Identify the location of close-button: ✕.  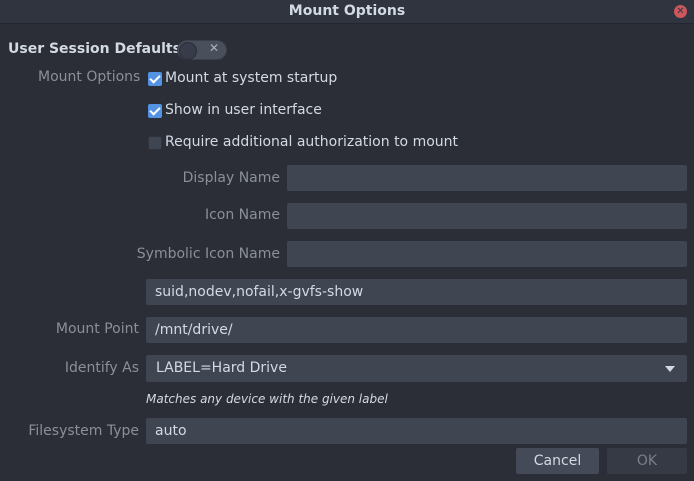
(680, 11).